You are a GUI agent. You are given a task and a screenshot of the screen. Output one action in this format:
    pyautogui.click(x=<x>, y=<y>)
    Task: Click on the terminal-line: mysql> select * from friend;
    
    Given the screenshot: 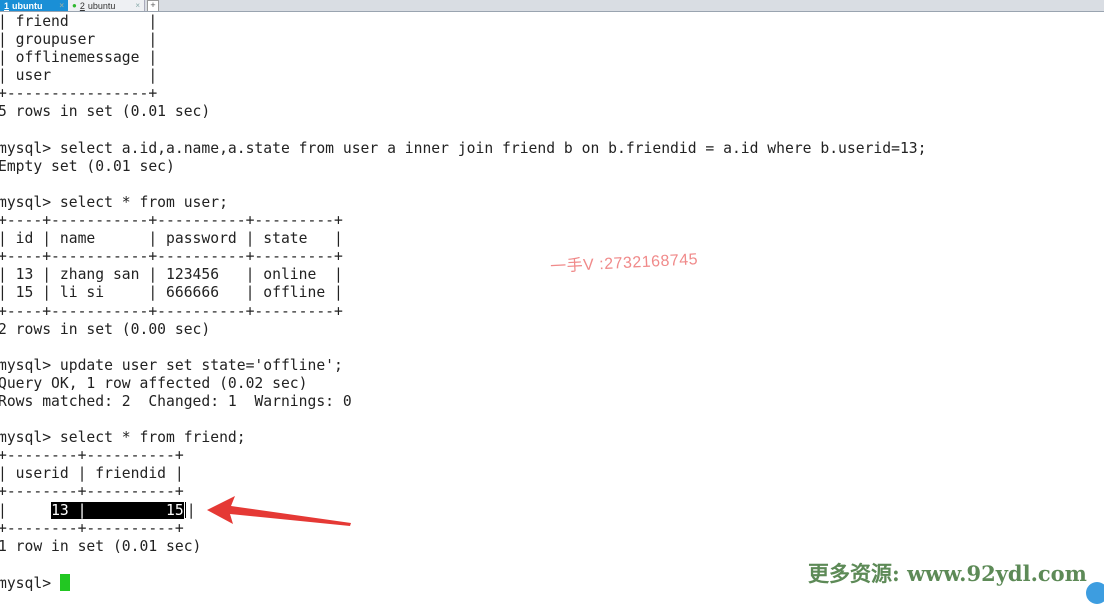 What is the action you would take?
    pyautogui.click(x=123, y=438)
    